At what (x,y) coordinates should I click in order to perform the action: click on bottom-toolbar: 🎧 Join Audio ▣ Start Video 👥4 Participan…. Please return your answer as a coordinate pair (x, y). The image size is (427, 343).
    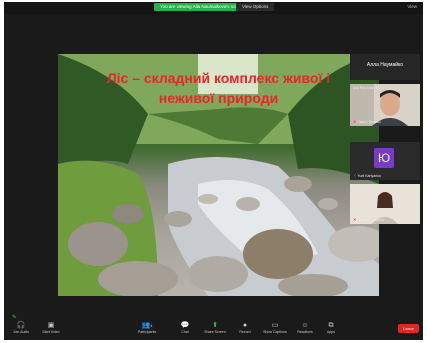
    Looking at the image, I should click on (213, 329).